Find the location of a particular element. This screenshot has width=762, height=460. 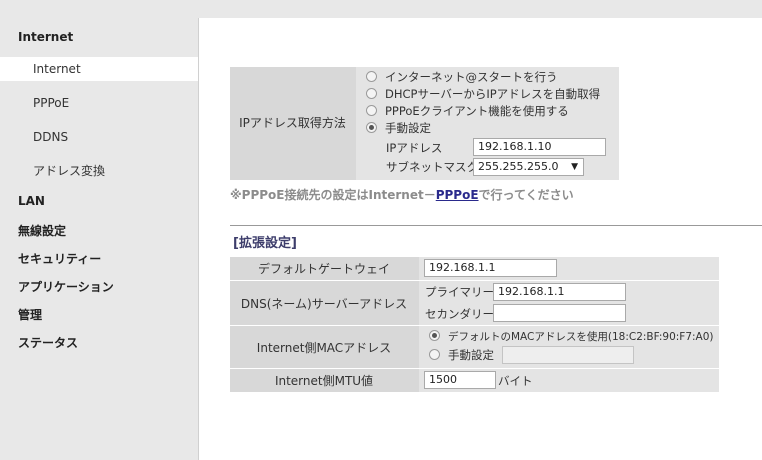

radio-manual: 手動設定 is located at coordinates (398, 128).